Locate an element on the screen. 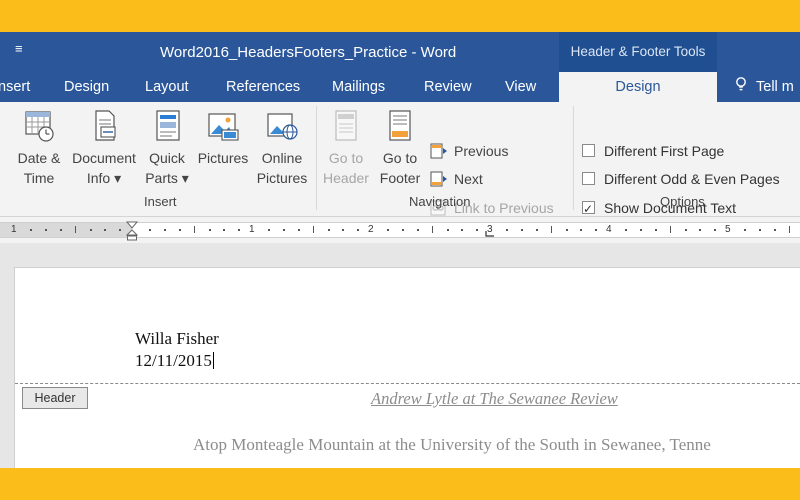  tab-stop-marker-icon is located at coordinates (490, 234).